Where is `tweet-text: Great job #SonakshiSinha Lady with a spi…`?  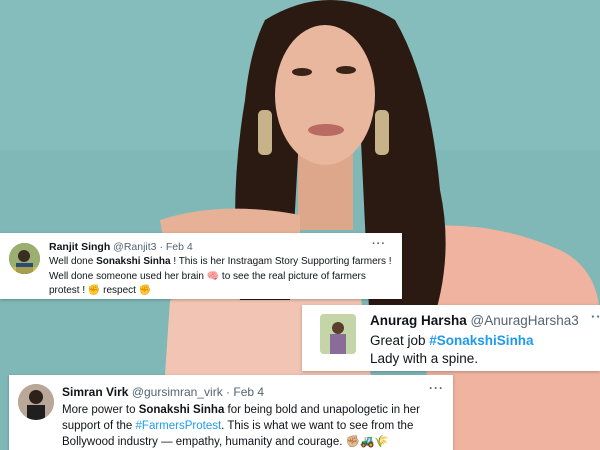 tweet-text: Great job #SonakshiSinha Lady with a spi… is located at coordinates (484, 350).